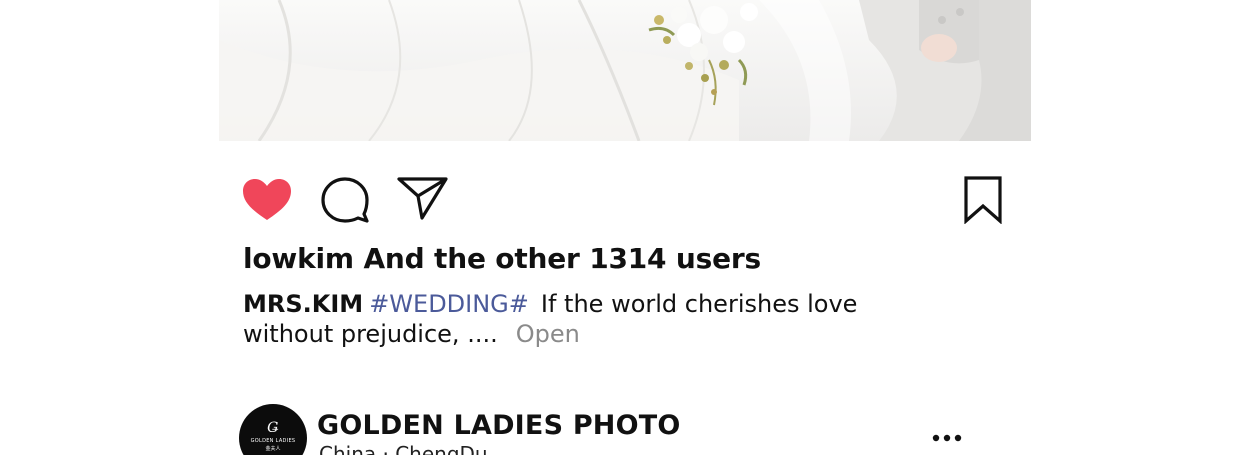 The image size is (1250, 455). What do you see at coordinates (345, 200) in the screenshot?
I see `comment-bubble-icon` at bounding box center [345, 200].